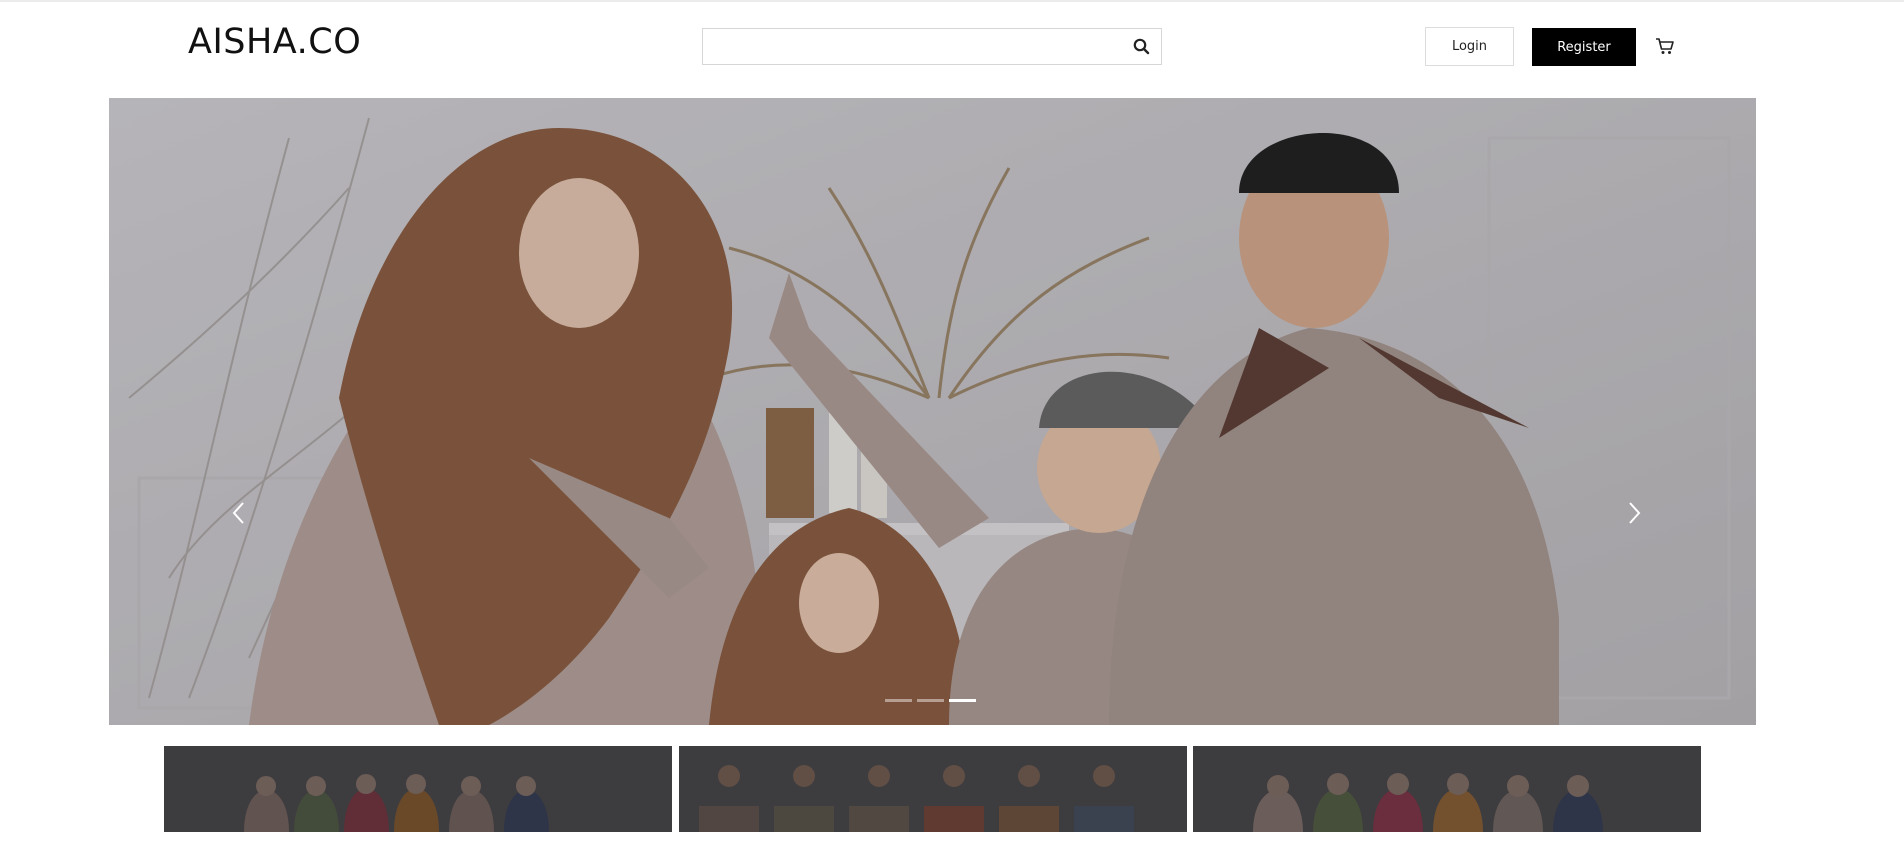 This screenshot has width=1904, height=850. I want to click on site-header: AISHA.CO Login Register, so click(952, 47).